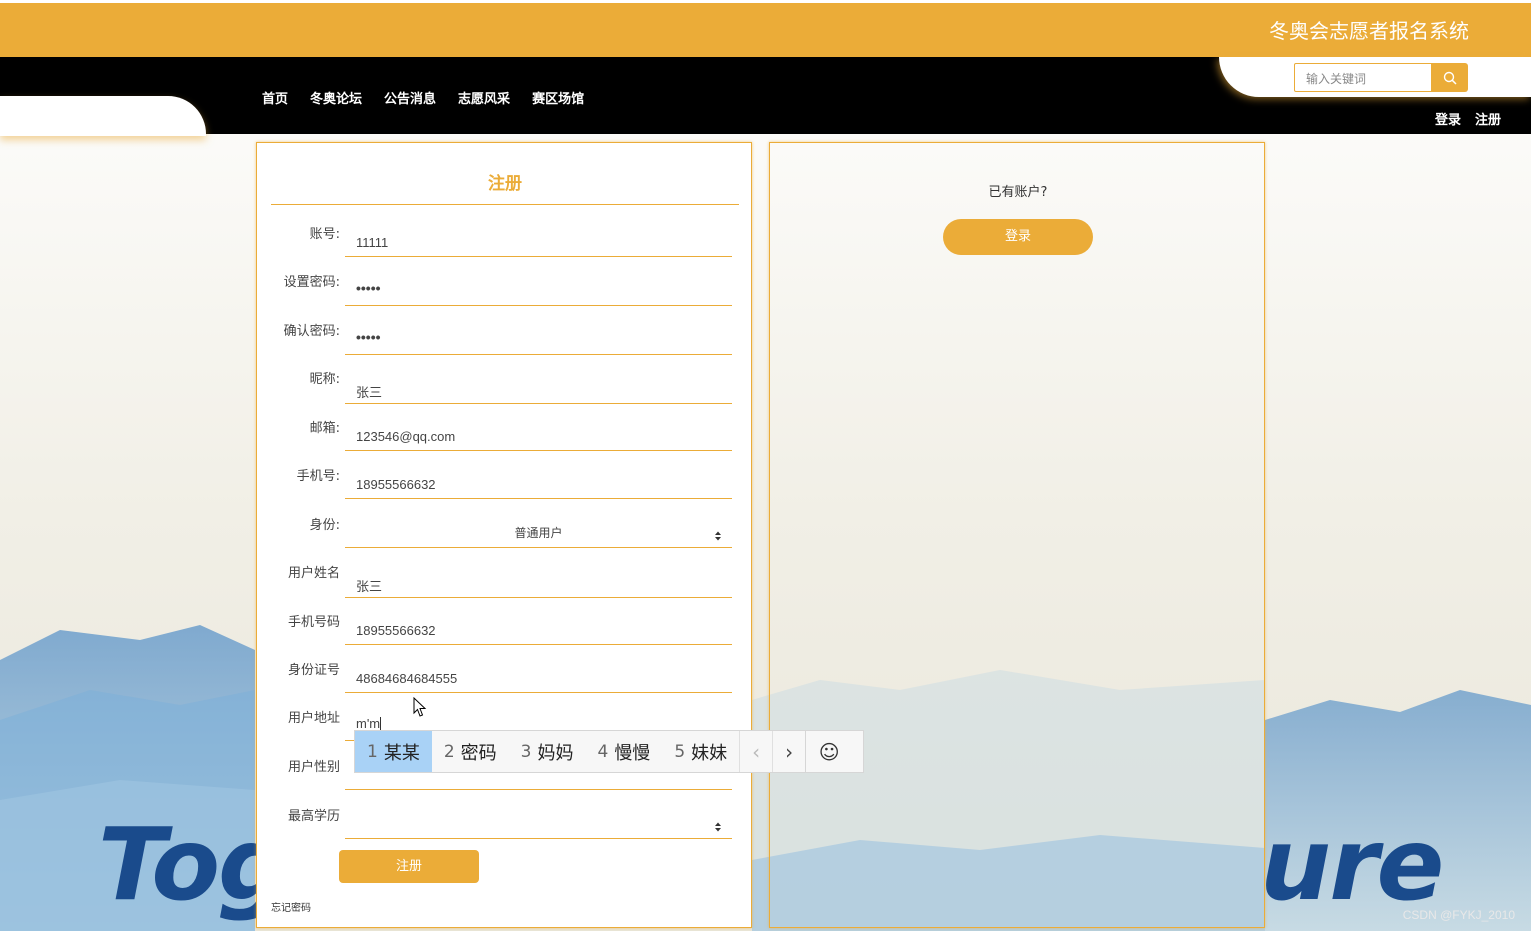 The height and width of the screenshot is (931, 1531). Describe the element at coordinates (275, 97) in the screenshot. I see `nav-home: 首页` at that location.